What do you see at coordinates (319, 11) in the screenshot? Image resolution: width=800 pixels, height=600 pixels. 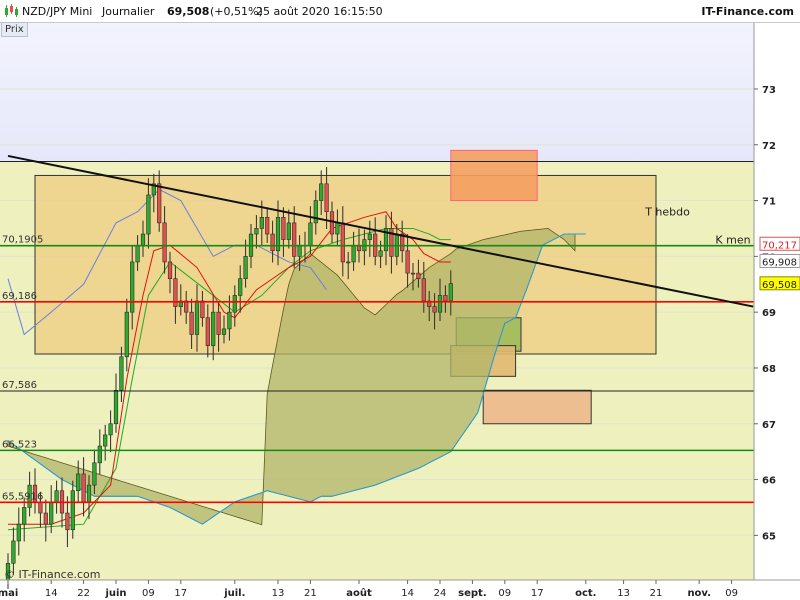 I see `timestamp: 25 août 2020 16:15:50` at bounding box center [319, 11].